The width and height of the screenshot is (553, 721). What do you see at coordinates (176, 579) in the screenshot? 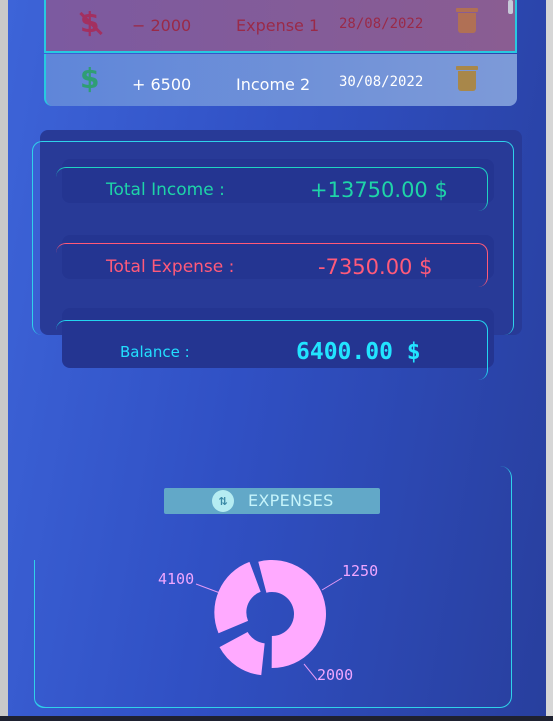
I see `donut-label-4100: 4100` at bounding box center [176, 579].